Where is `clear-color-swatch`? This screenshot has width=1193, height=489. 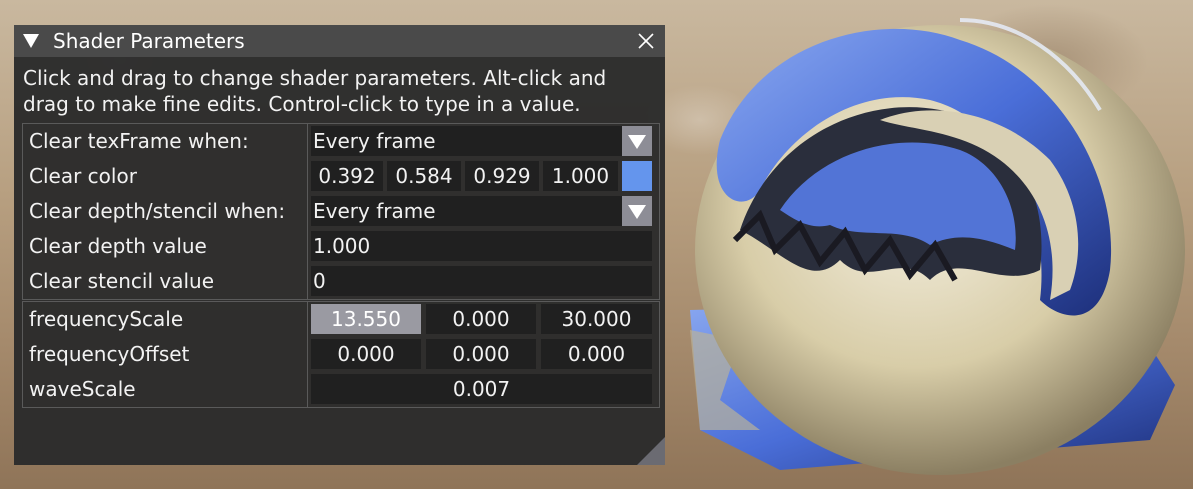
clear-color-swatch is located at coordinates (637, 176).